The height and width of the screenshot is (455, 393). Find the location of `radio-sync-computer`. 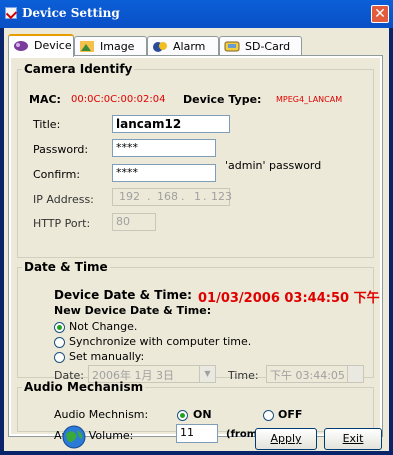

radio-sync-computer is located at coordinates (59, 342).